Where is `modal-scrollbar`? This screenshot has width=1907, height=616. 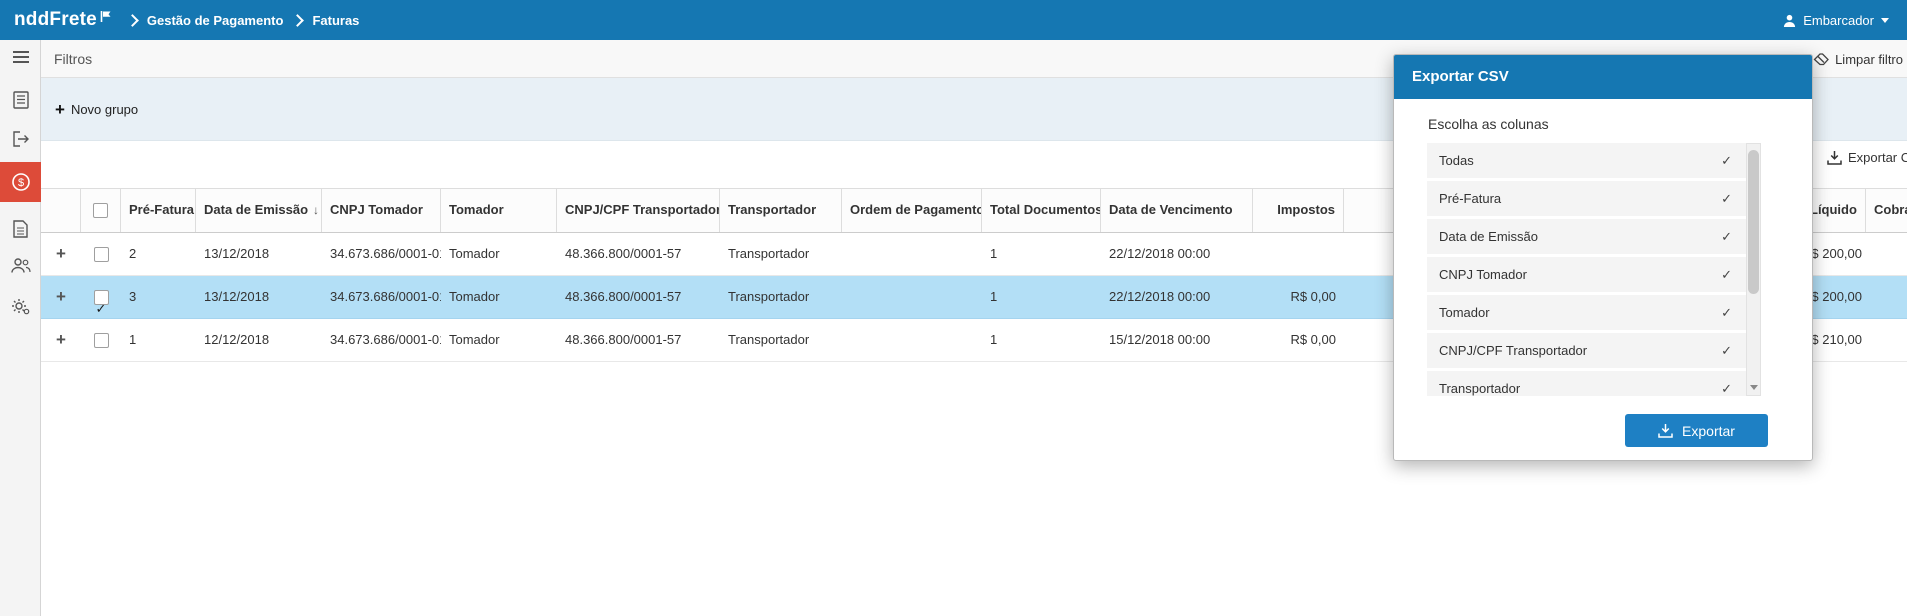 modal-scrollbar is located at coordinates (1753, 269).